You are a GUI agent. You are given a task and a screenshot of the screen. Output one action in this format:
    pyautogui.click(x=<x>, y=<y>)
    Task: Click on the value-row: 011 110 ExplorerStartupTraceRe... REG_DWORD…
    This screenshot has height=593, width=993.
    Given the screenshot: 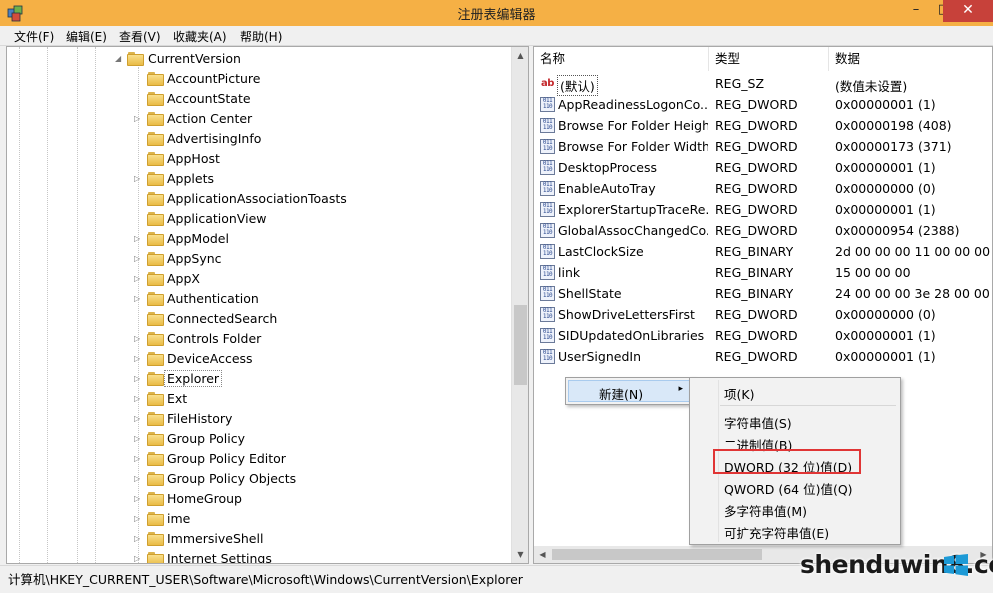 What is the action you would take?
    pyautogui.click(x=763, y=209)
    